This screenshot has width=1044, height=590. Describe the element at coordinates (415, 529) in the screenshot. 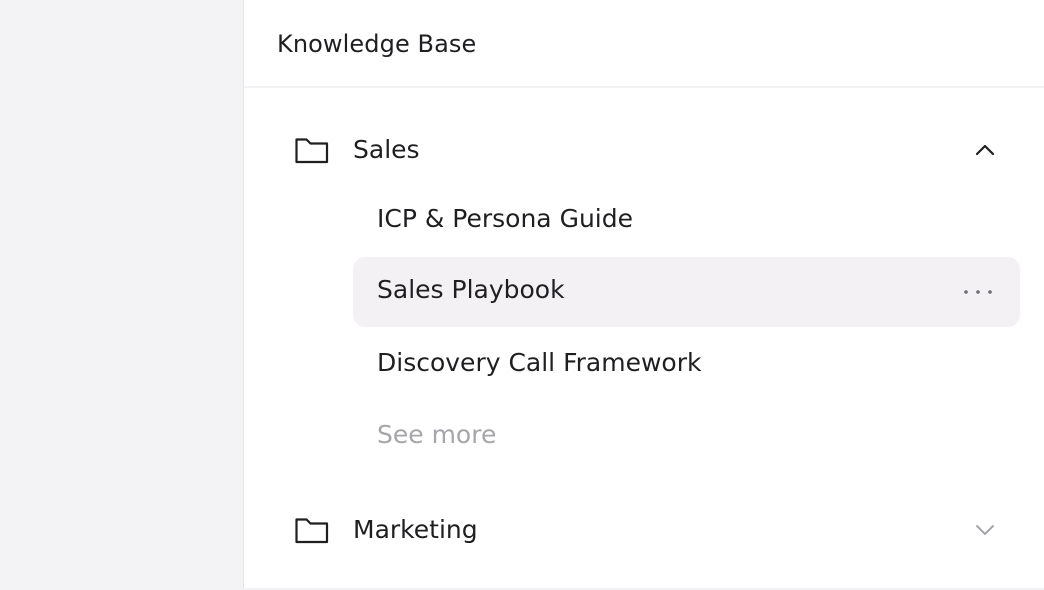

I see `folder-label-marketing: Marketing` at that location.